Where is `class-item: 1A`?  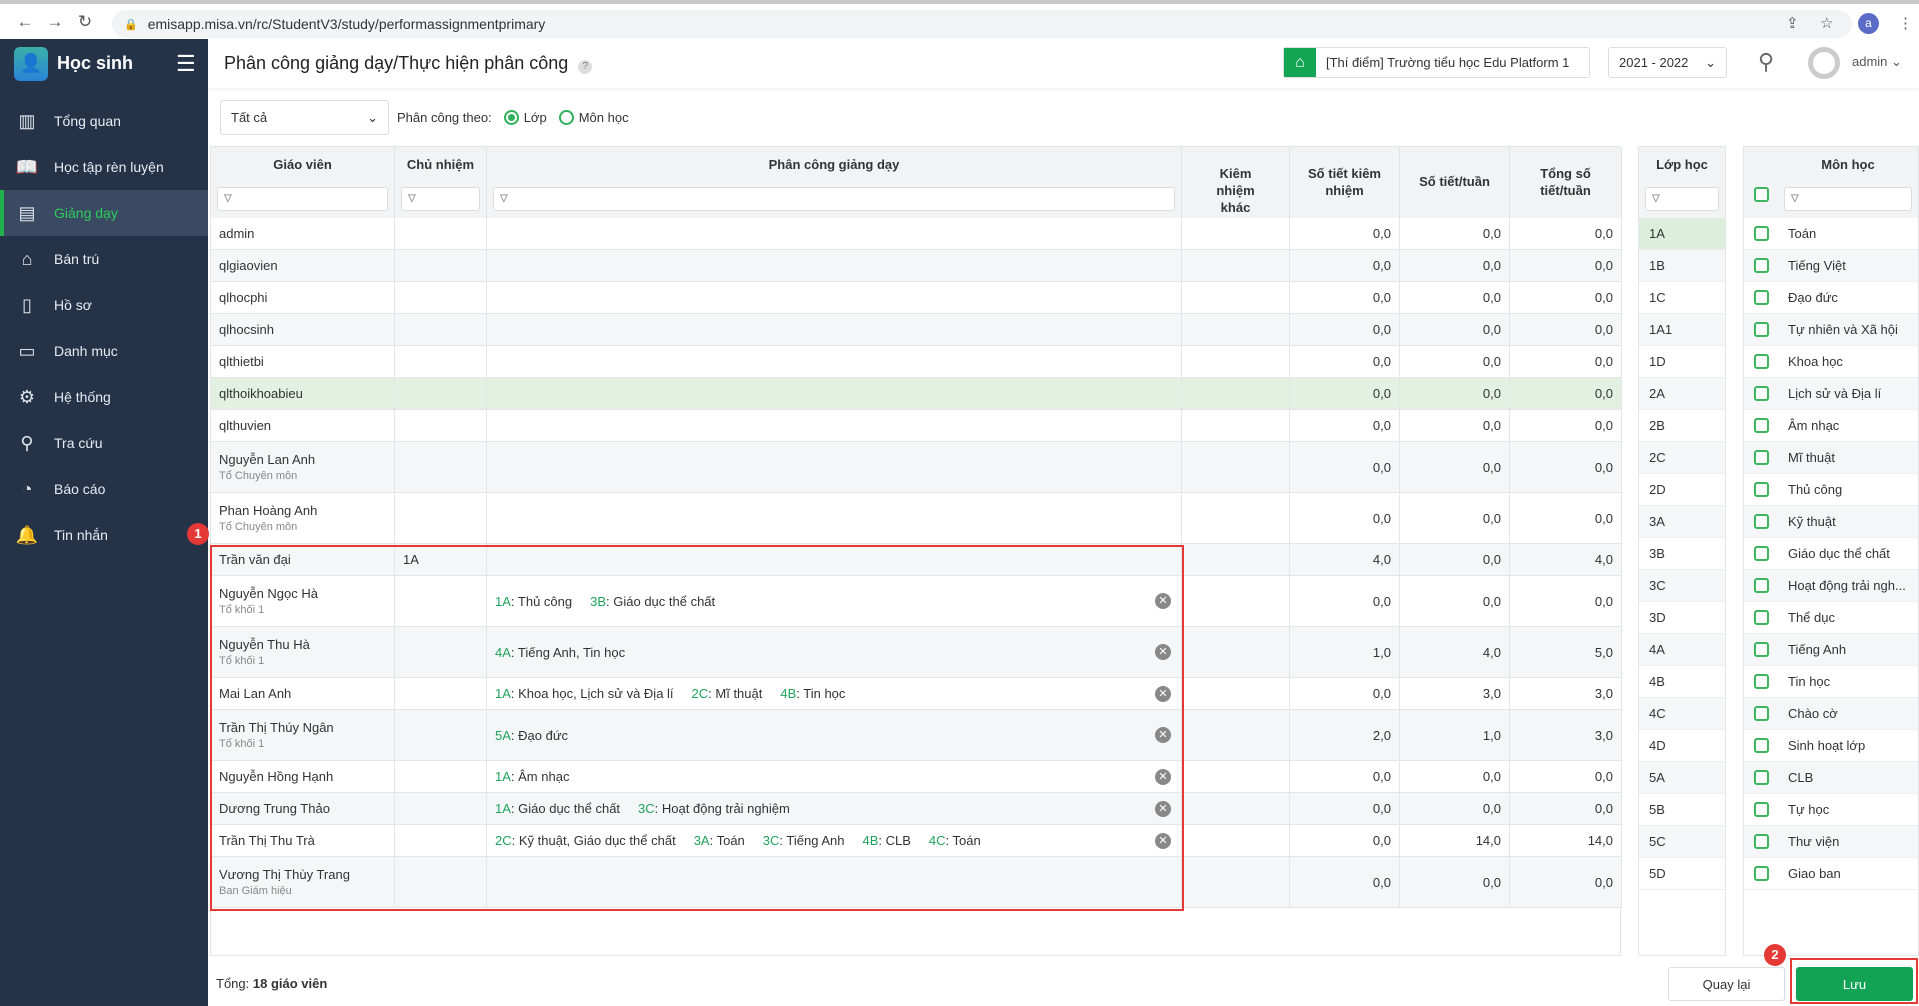
class-item: 1A is located at coordinates (1682, 234).